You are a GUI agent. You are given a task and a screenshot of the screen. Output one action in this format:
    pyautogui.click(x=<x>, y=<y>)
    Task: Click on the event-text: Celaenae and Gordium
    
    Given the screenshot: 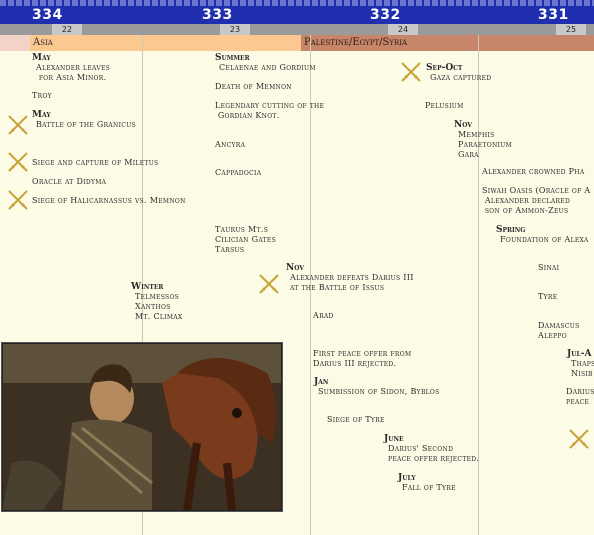 What is the action you would take?
    pyautogui.click(x=267, y=67)
    